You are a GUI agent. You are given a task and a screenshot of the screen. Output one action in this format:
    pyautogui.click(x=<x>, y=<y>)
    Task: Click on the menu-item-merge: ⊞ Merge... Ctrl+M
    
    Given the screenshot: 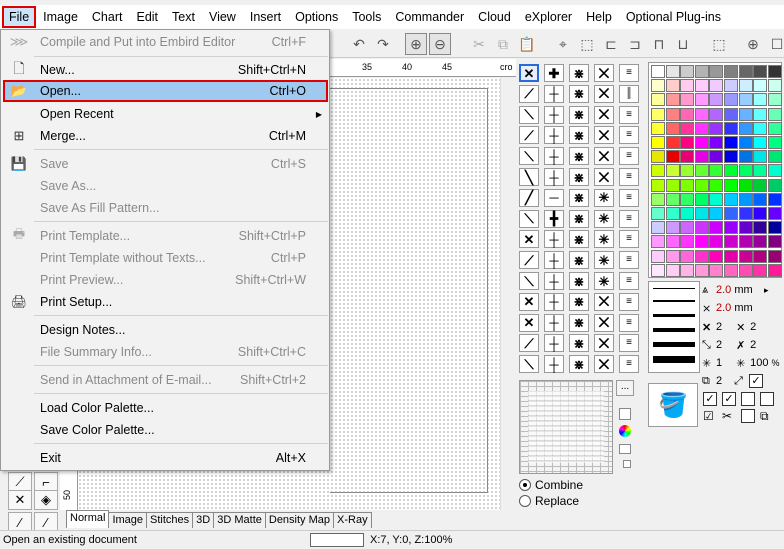 What is the action you would take?
    pyautogui.click(x=165, y=136)
    